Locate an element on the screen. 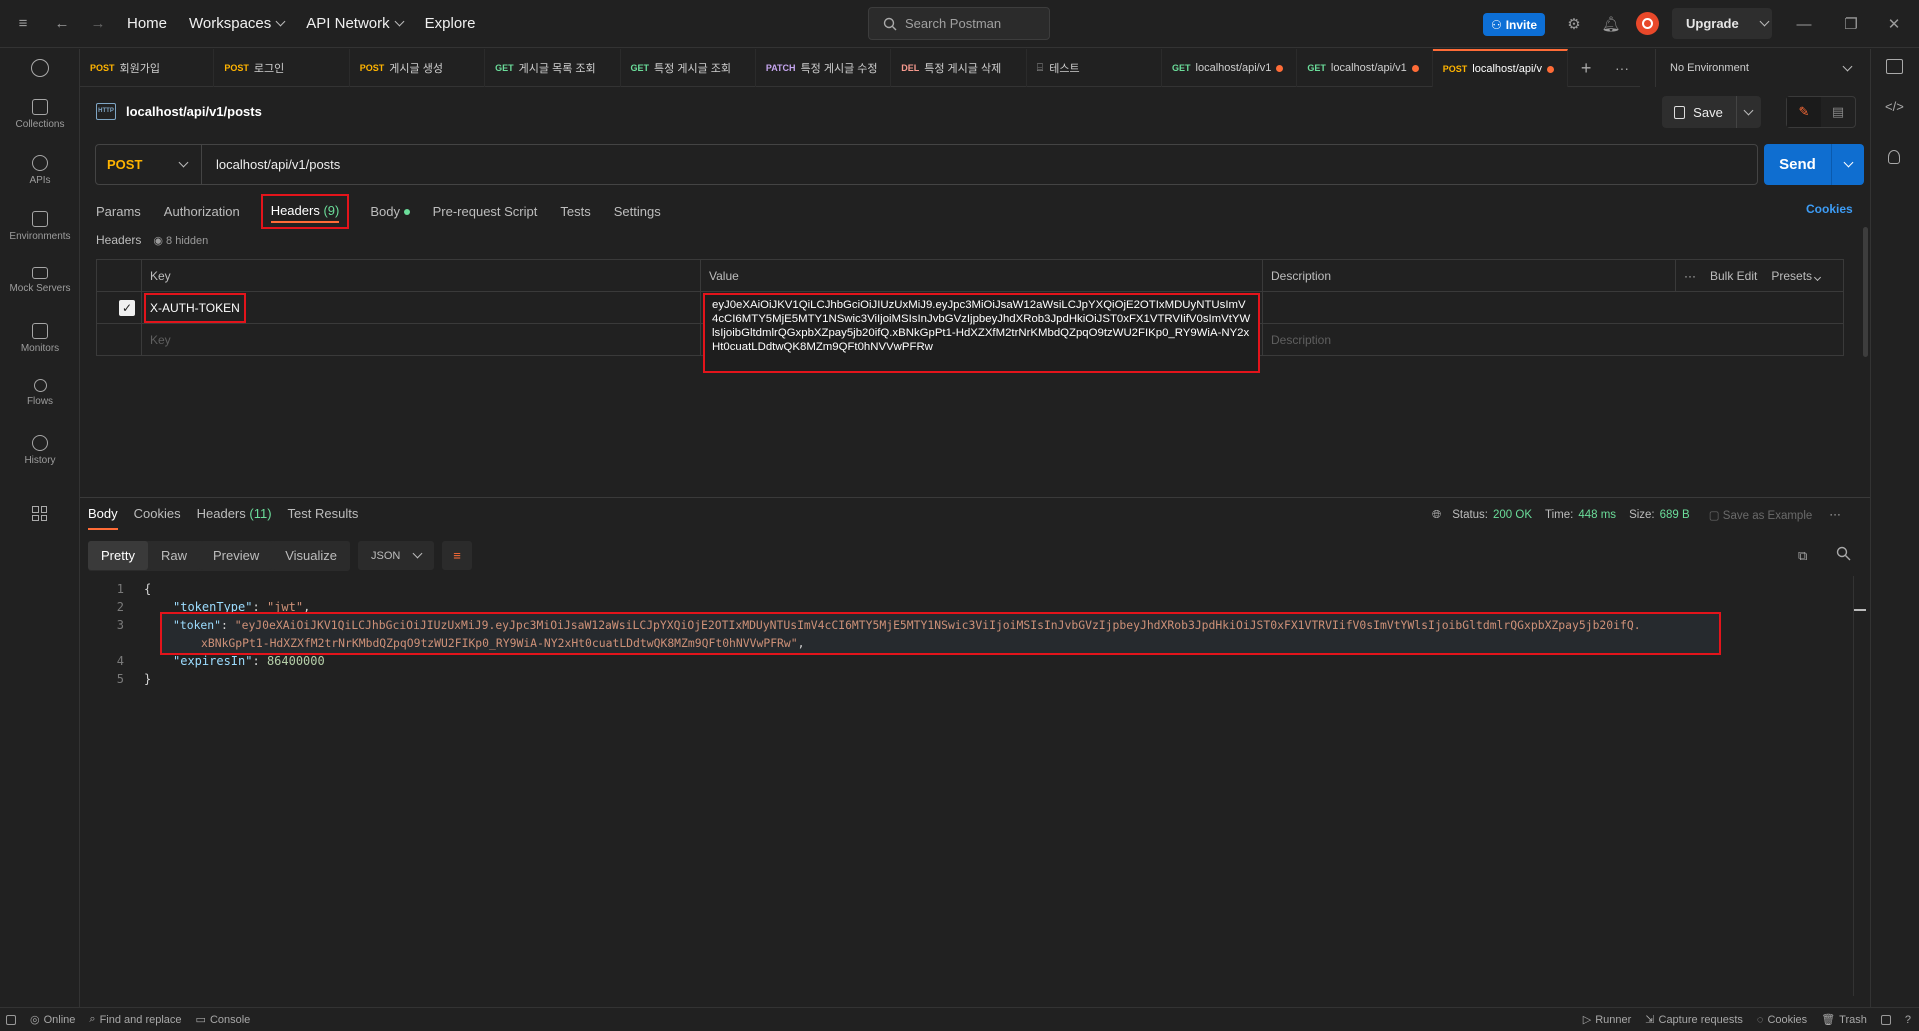 The width and height of the screenshot is (1919, 1031). avatar is located at coordinates (1647, 23).